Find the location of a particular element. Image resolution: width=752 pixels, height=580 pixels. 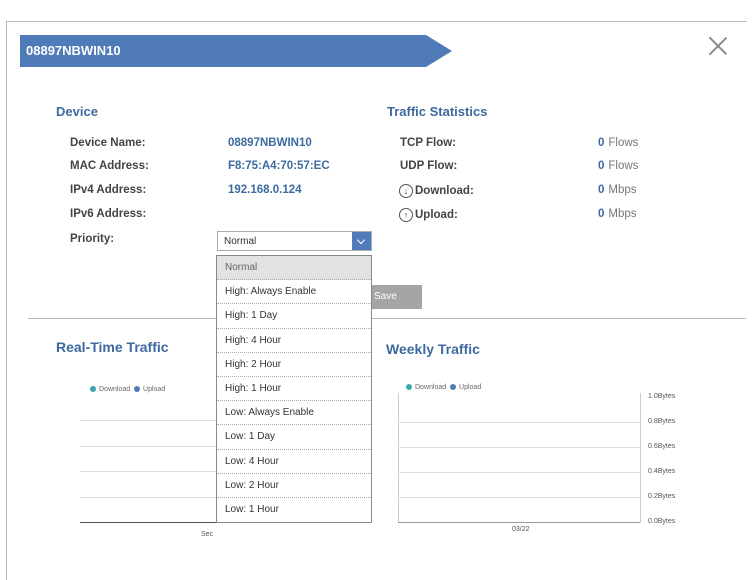

x-axis is located at coordinates (519, 522).